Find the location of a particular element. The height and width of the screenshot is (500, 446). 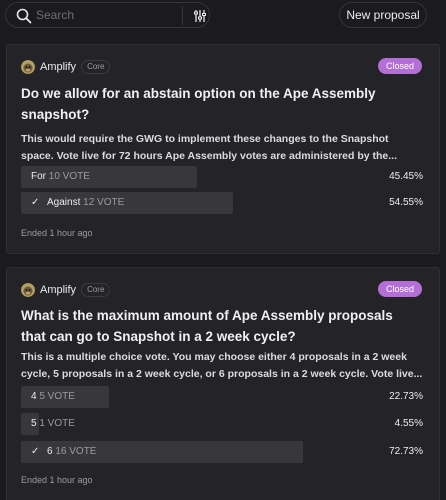

top-bar: New proposal is located at coordinates (223, 17).